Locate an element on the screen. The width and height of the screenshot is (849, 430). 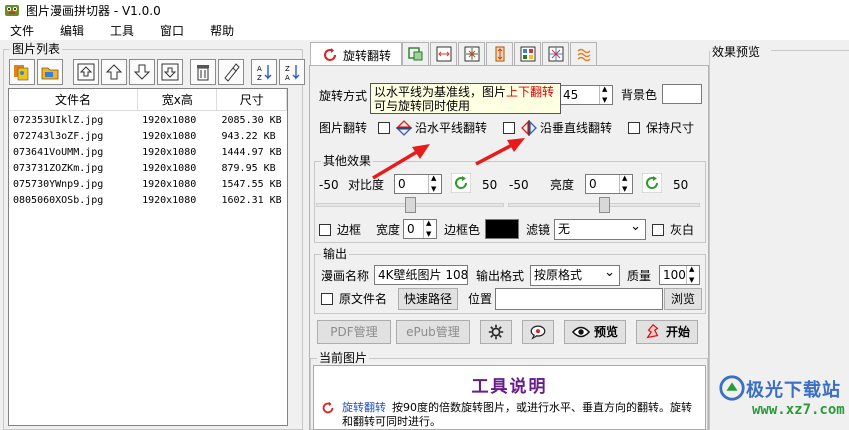
image-flip-label: 图片翻转 is located at coordinates (343, 128).